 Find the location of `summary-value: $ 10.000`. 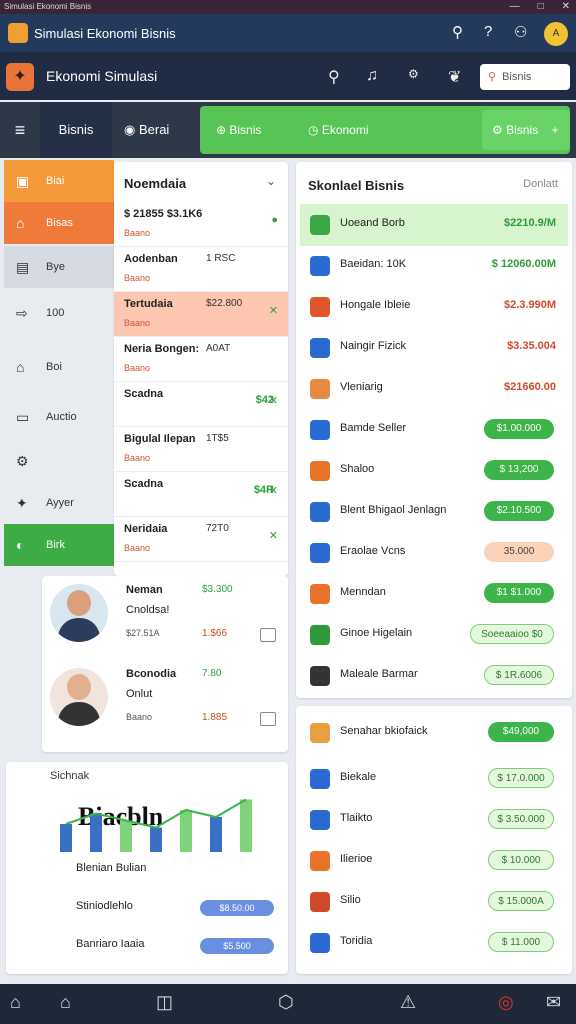

summary-value: $ 10.000 is located at coordinates (521, 860).